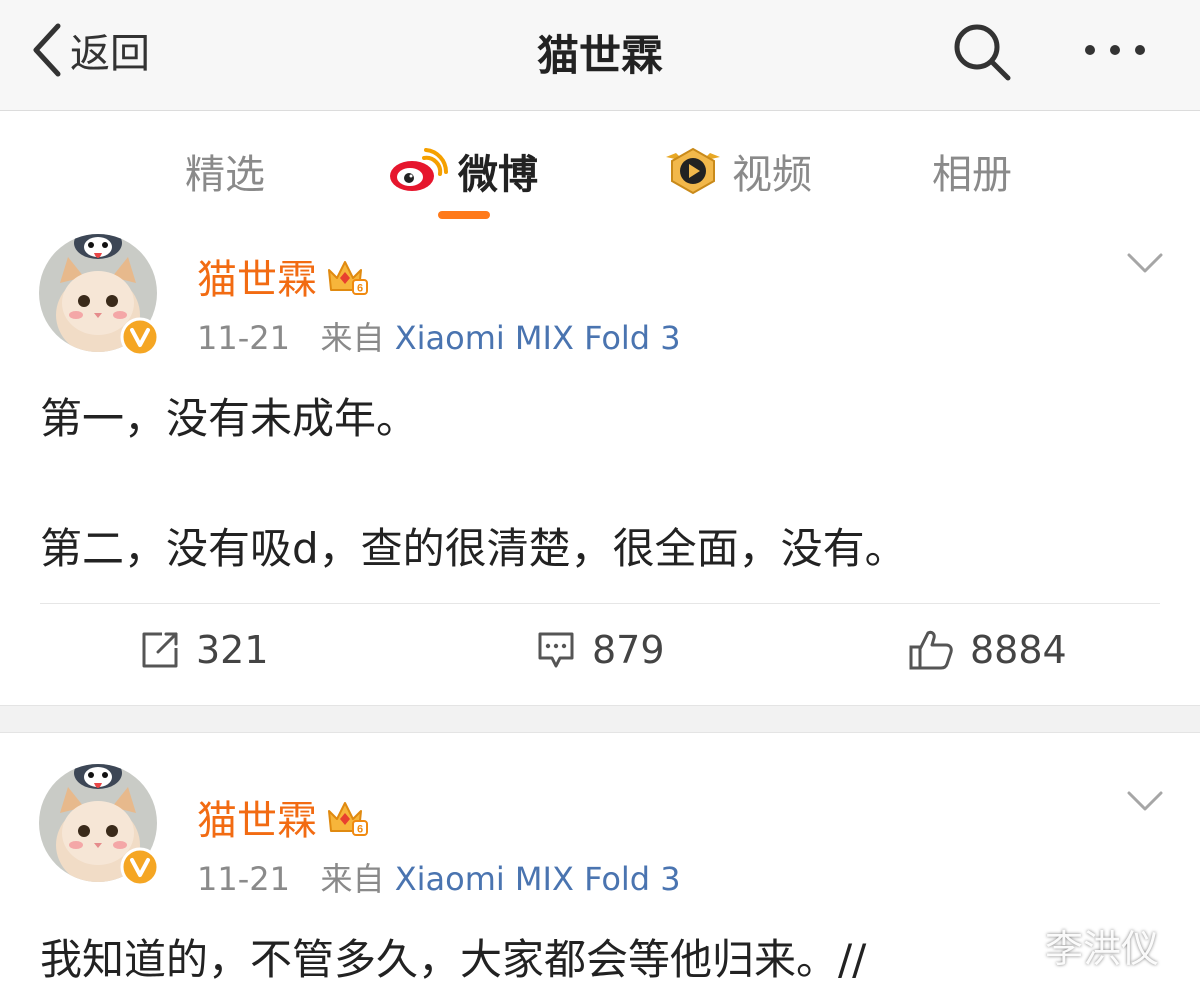  What do you see at coordinates (1018, 650) in the screenshot?
I see `like-count: 8884` at bounding box center [1018, 650].